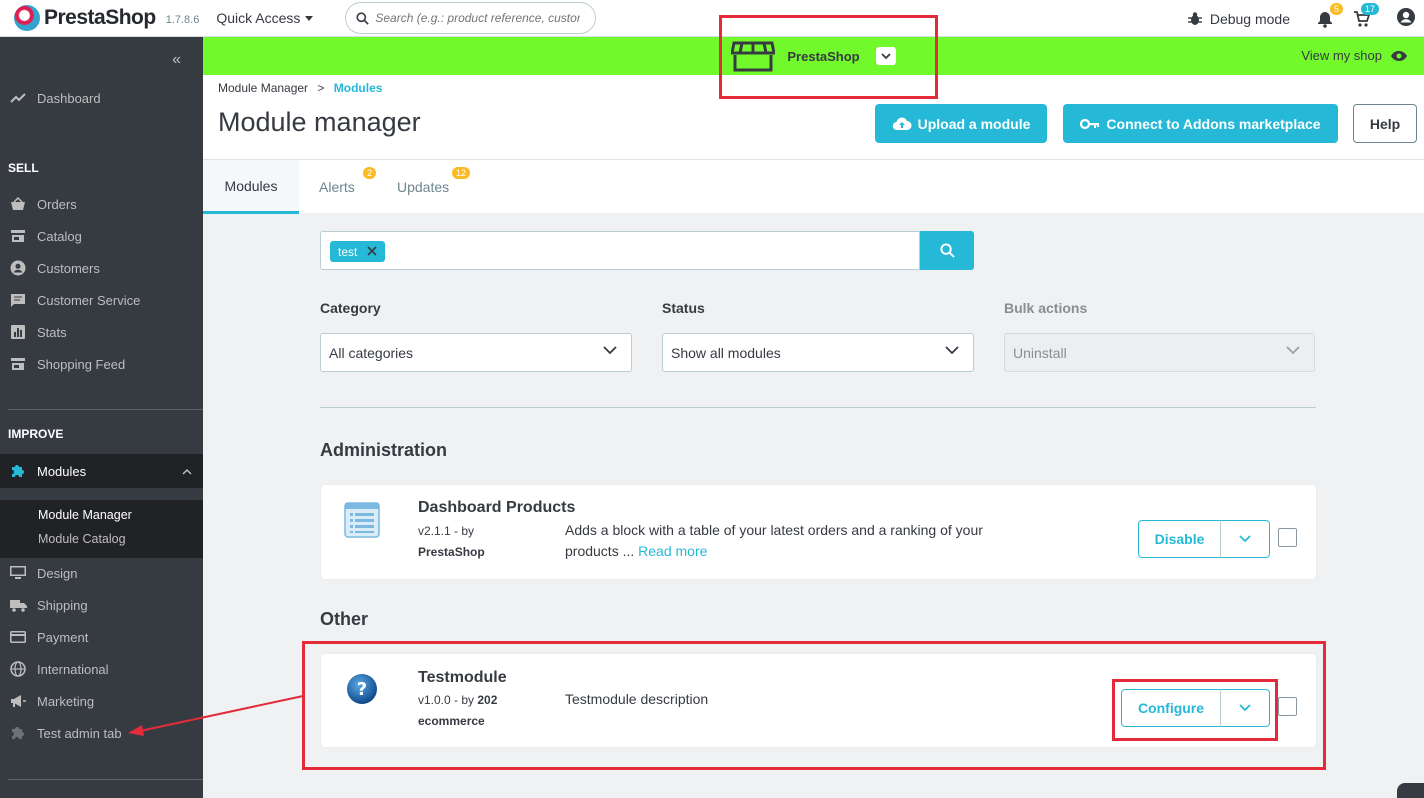 Image resolution: width=1424 pixels, height=798 pixels. What do you see at coordinates (1385, 123) in the screenshot?
I see `help-button: Help` at bounding box center [1385, 123].